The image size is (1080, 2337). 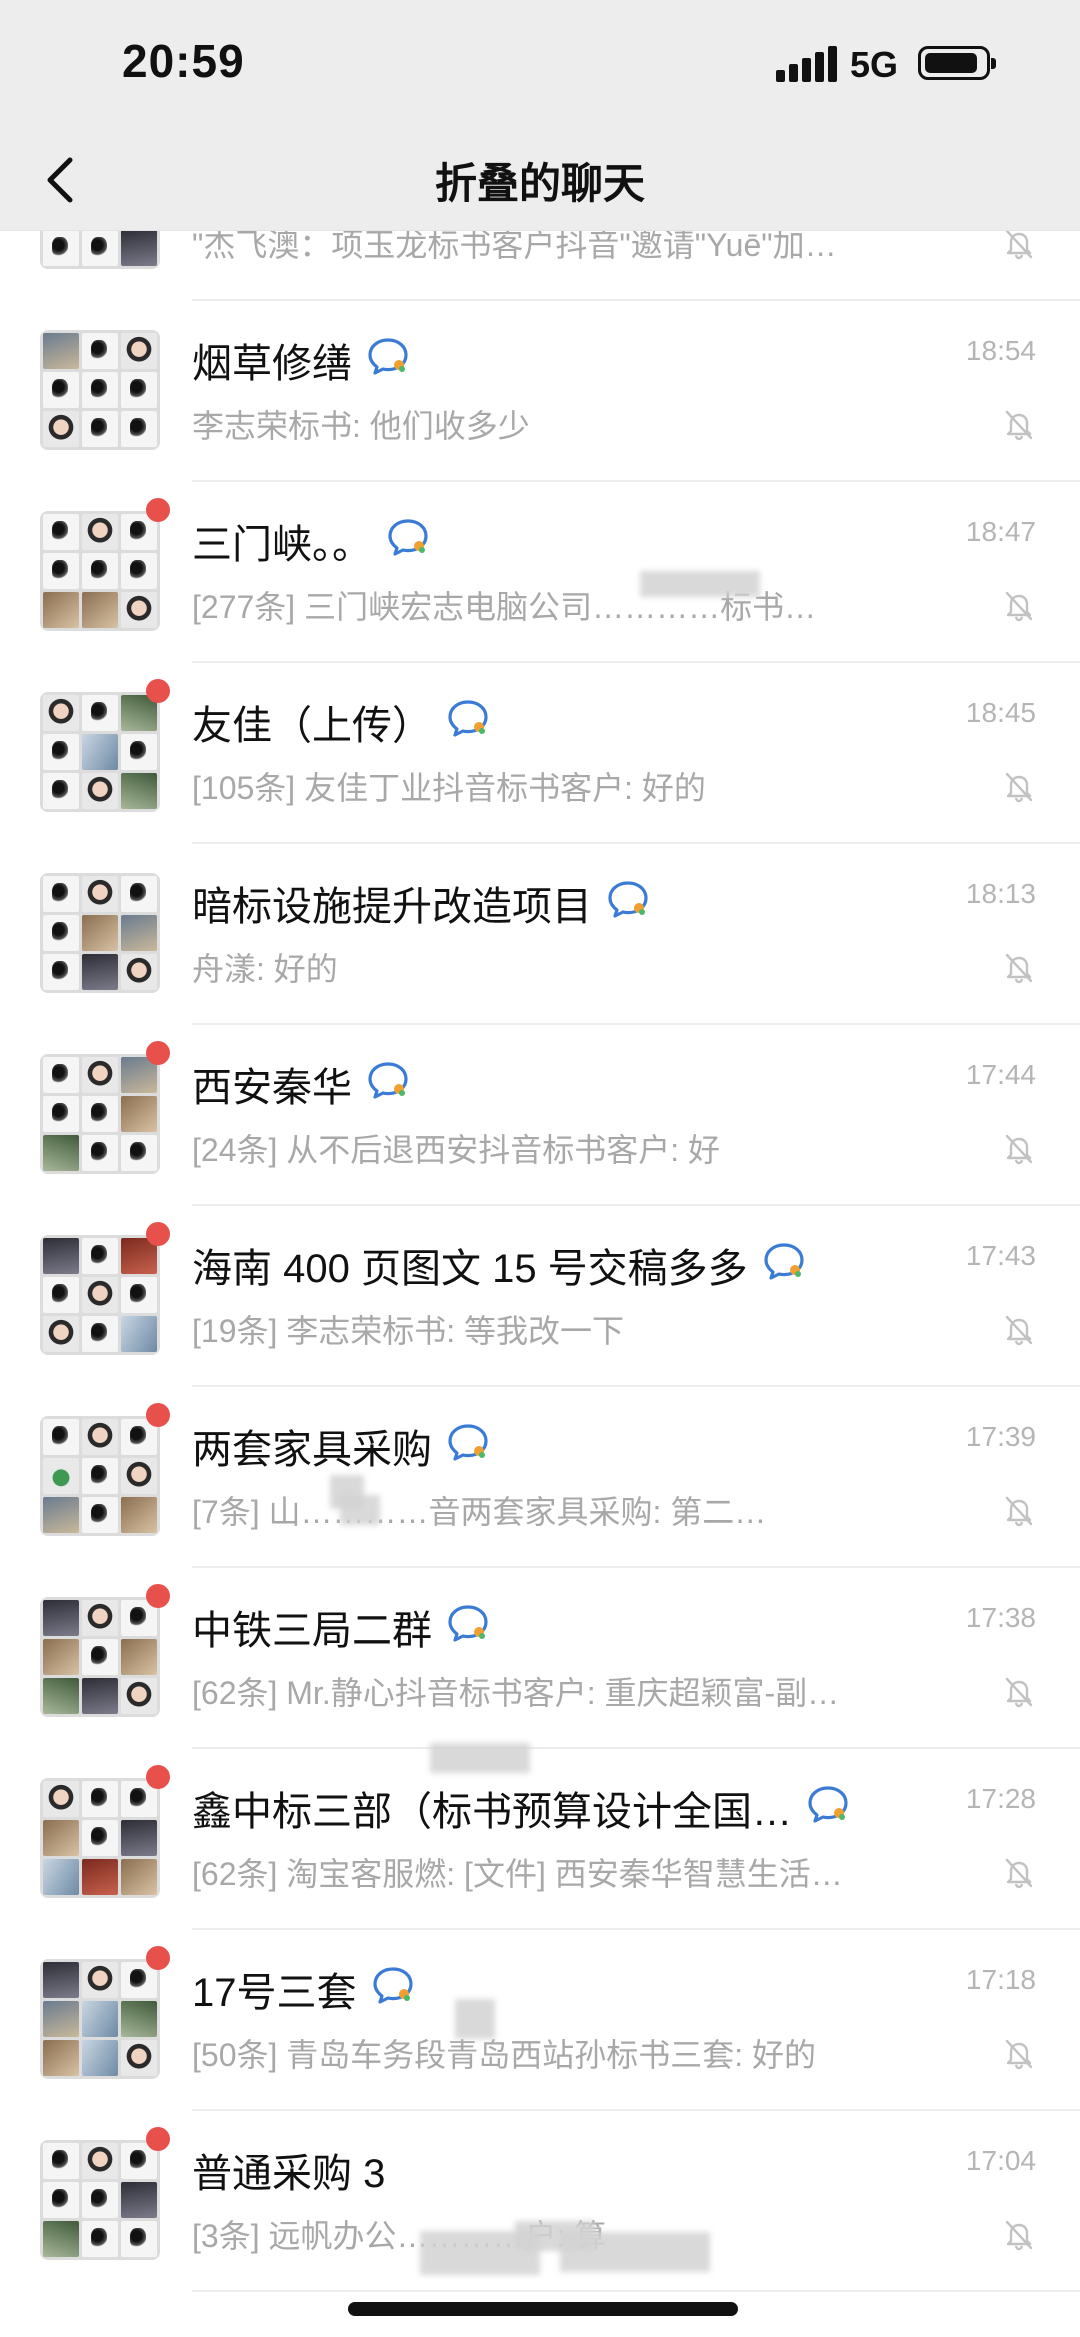 What do you see at coordinates (312, 1631) in the screenshot?
I see `chat-title: 中铁三局二群` at bounding box center [312, 1631].